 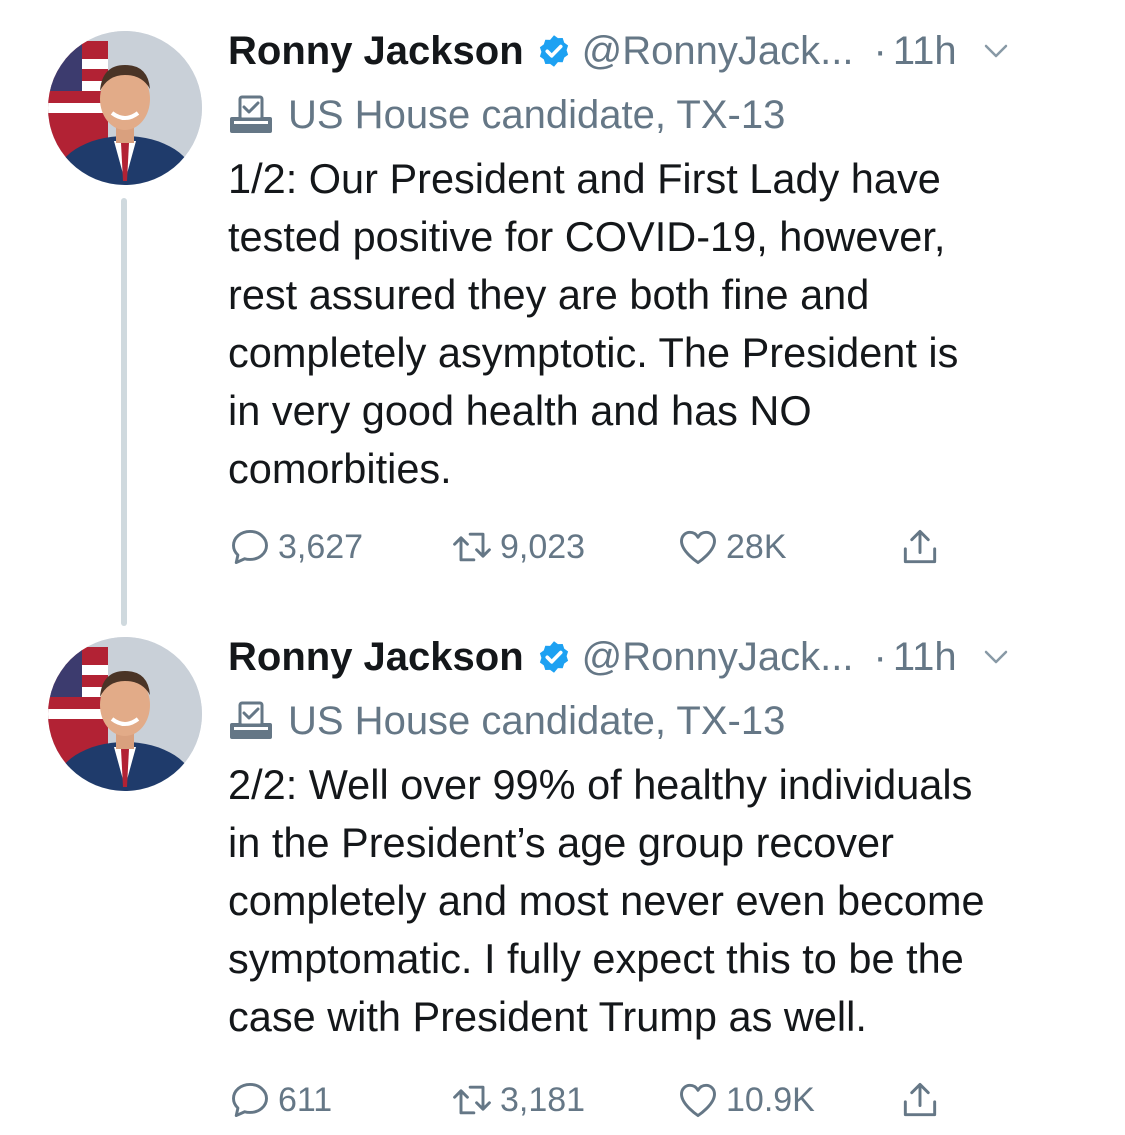 I want to click on reply-count: 611, so click(x=305, y=1099).